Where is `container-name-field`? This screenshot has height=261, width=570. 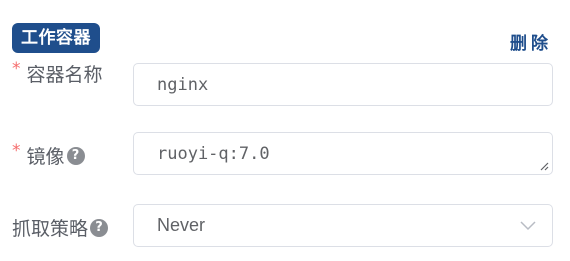 container-name-field is located at coordinates (343, 84).